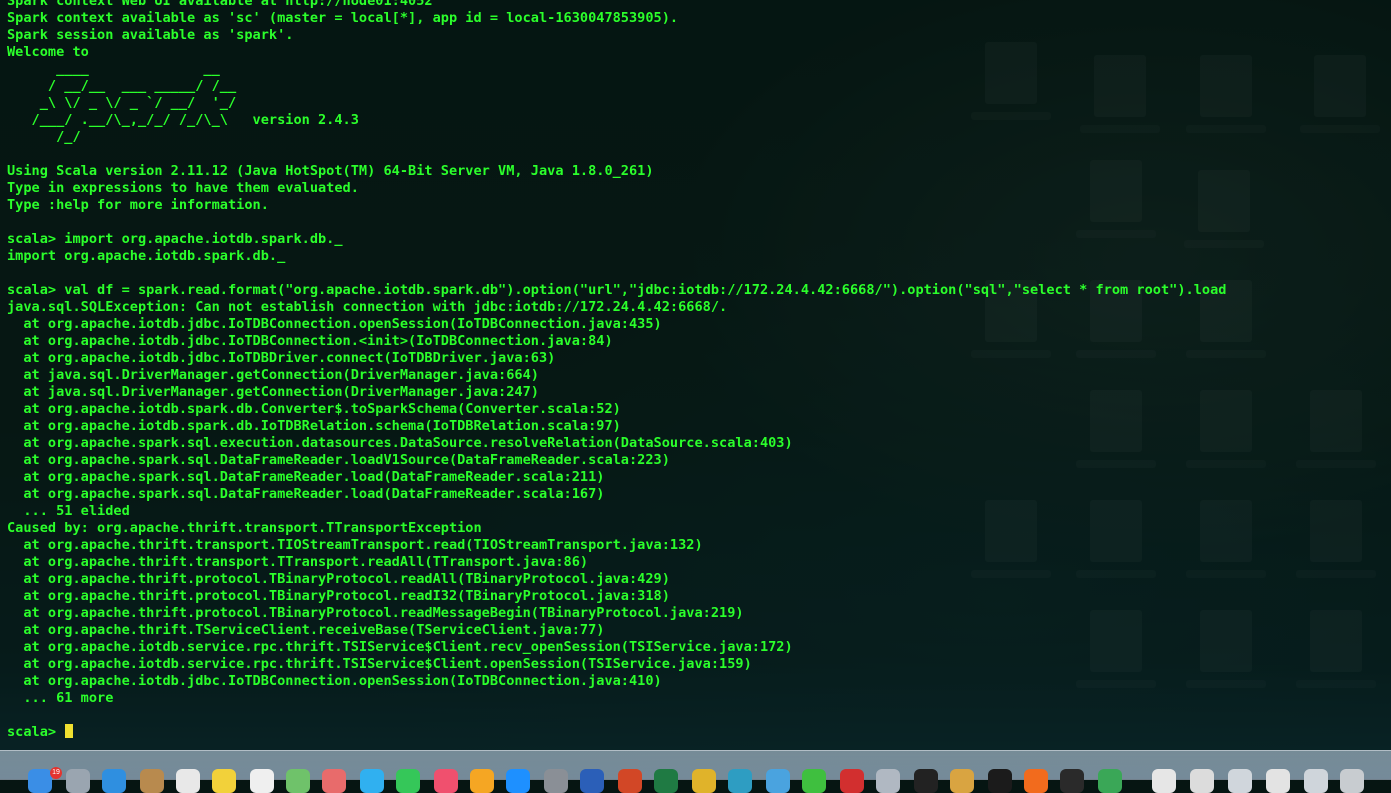 This screenshot has height=793, width=1391. Describe the element at coordinates (78, 781) in the screenshot. I see `launchpad-icon` at that location.